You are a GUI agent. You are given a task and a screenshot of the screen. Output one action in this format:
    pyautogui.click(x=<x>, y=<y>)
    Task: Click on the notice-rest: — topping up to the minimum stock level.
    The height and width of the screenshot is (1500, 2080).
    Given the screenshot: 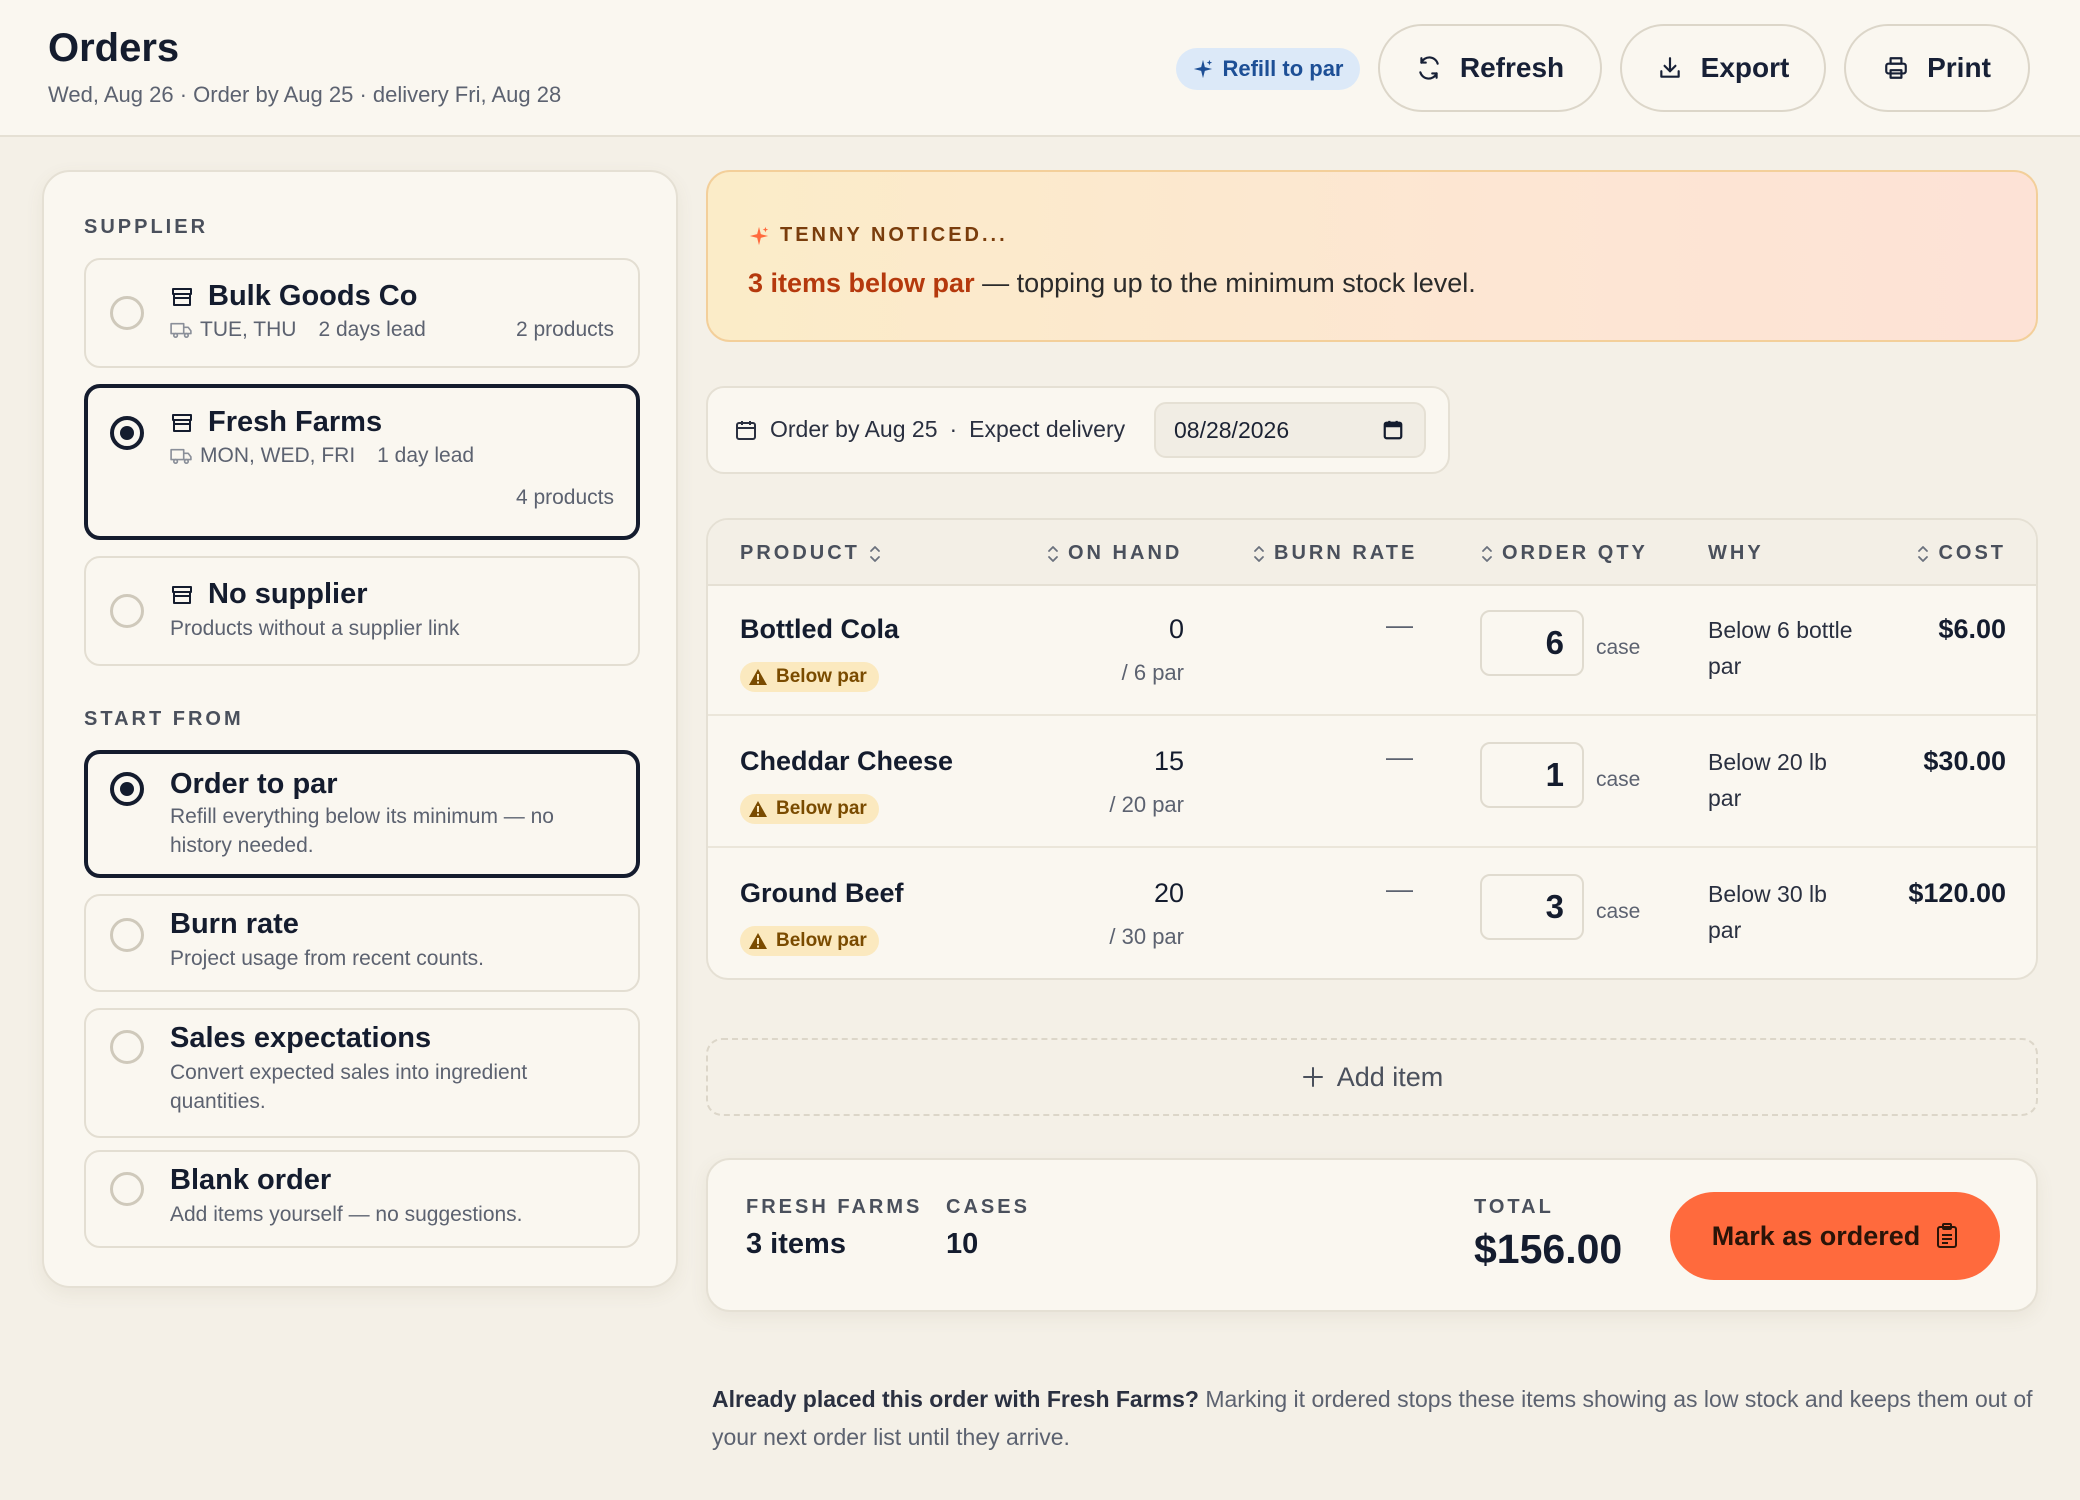 What is the action you would take?
    pyautogui.click(x=1225, y=283)
    